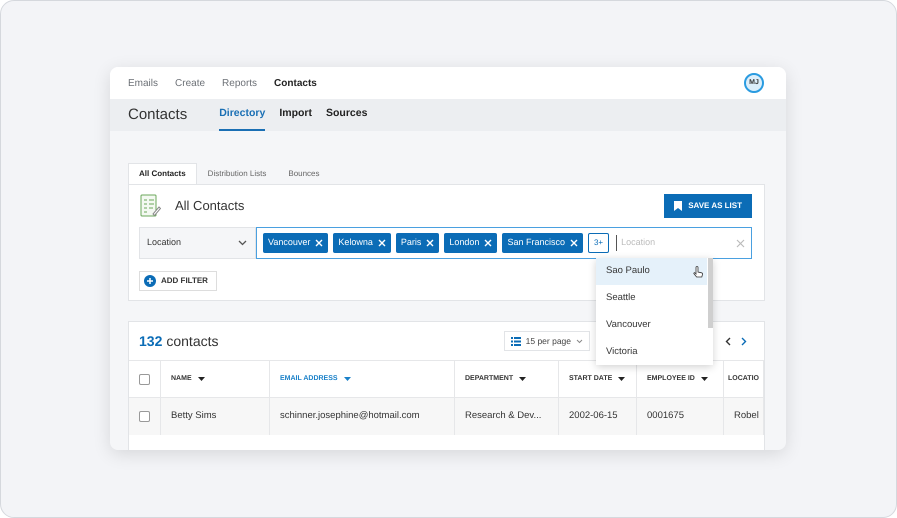 The height and width of the screenshot is (518, 897). Describe the element at coordinates (347, 115) in the screenshot. I see `page-tab: Sources` at that location.